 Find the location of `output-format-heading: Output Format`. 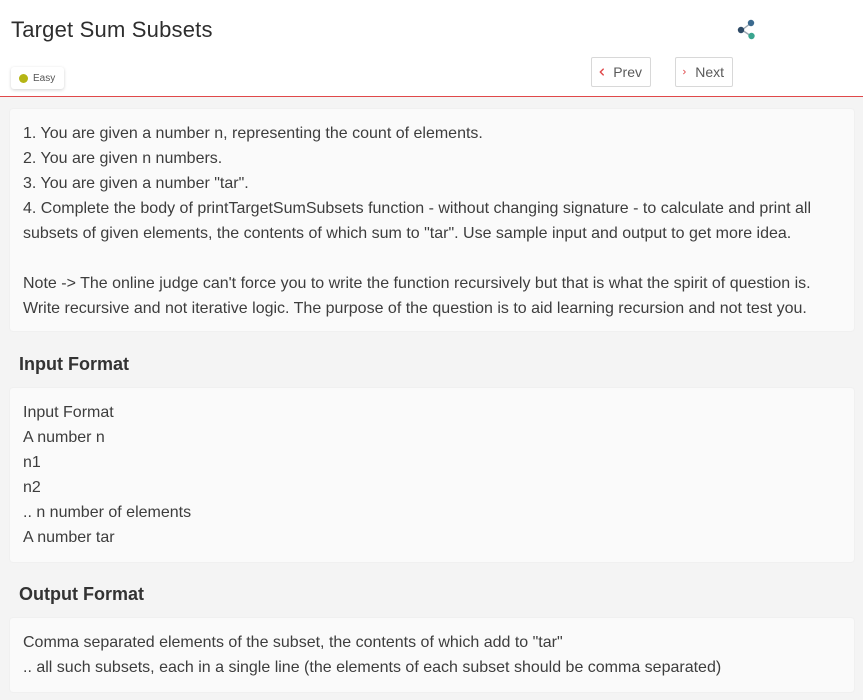

output-format-heading: Output Format is located at coordinates (81, 594).